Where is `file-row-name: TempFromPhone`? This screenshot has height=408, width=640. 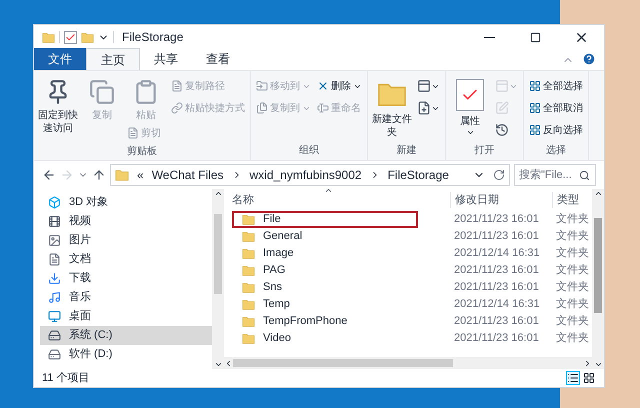
file-row-name: TempFromPhone is located at coordinates (325, 321).